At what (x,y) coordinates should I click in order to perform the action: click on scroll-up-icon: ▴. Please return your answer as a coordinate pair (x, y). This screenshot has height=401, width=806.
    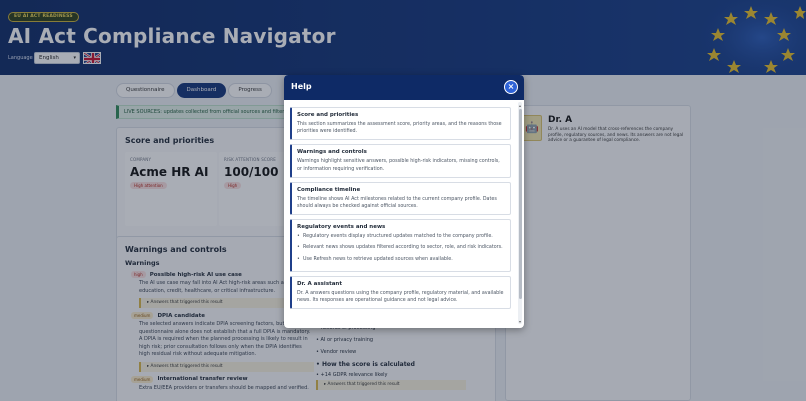
    Looking at the image, I should click on (520, 105).